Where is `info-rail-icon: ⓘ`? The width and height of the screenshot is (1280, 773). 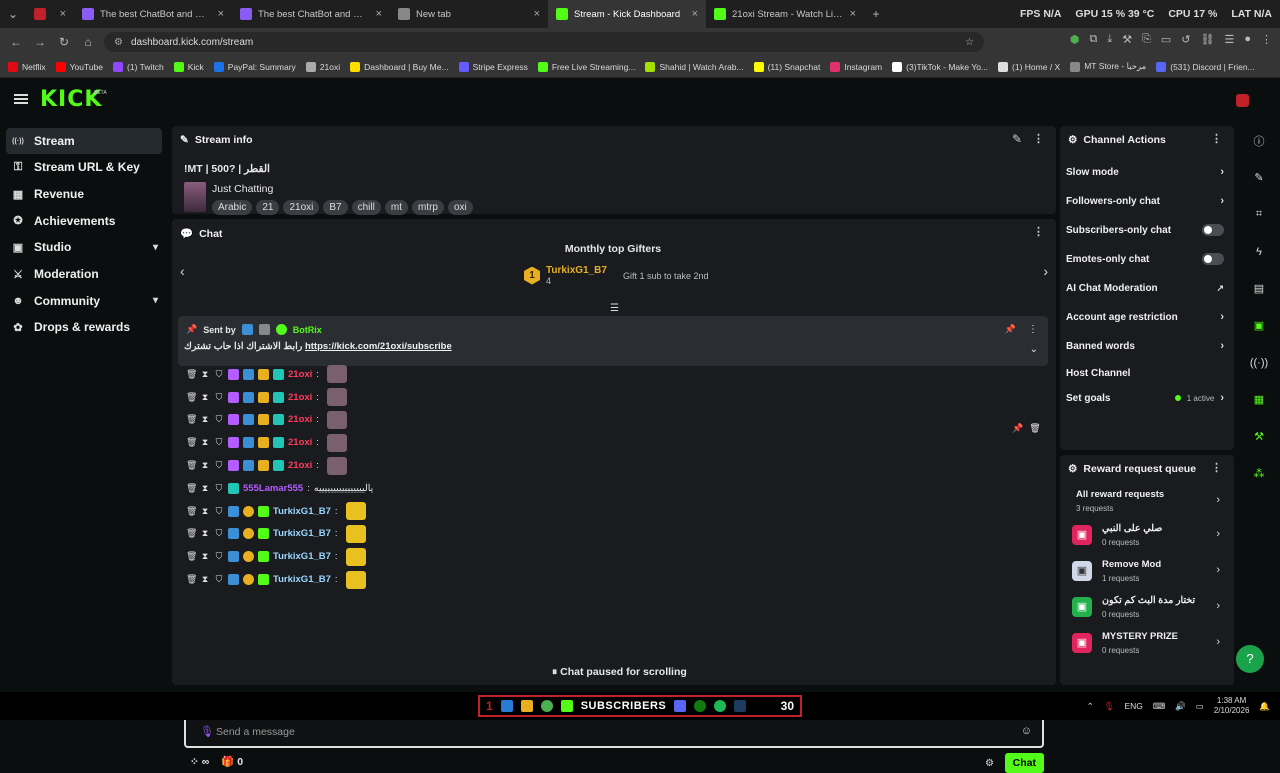
info-rail-icon: ⓘ is located at coordinates (1259, 140).